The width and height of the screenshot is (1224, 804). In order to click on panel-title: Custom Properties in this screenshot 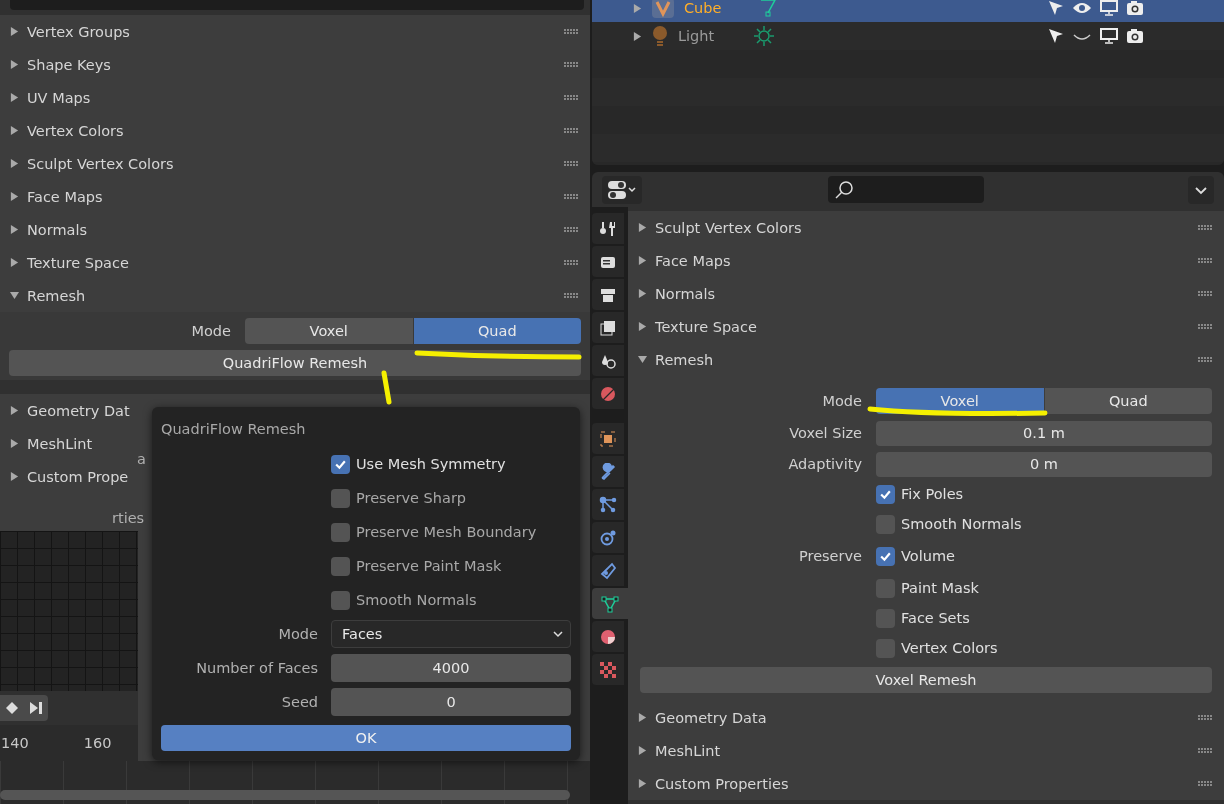, I will do `click(722, 783)`.